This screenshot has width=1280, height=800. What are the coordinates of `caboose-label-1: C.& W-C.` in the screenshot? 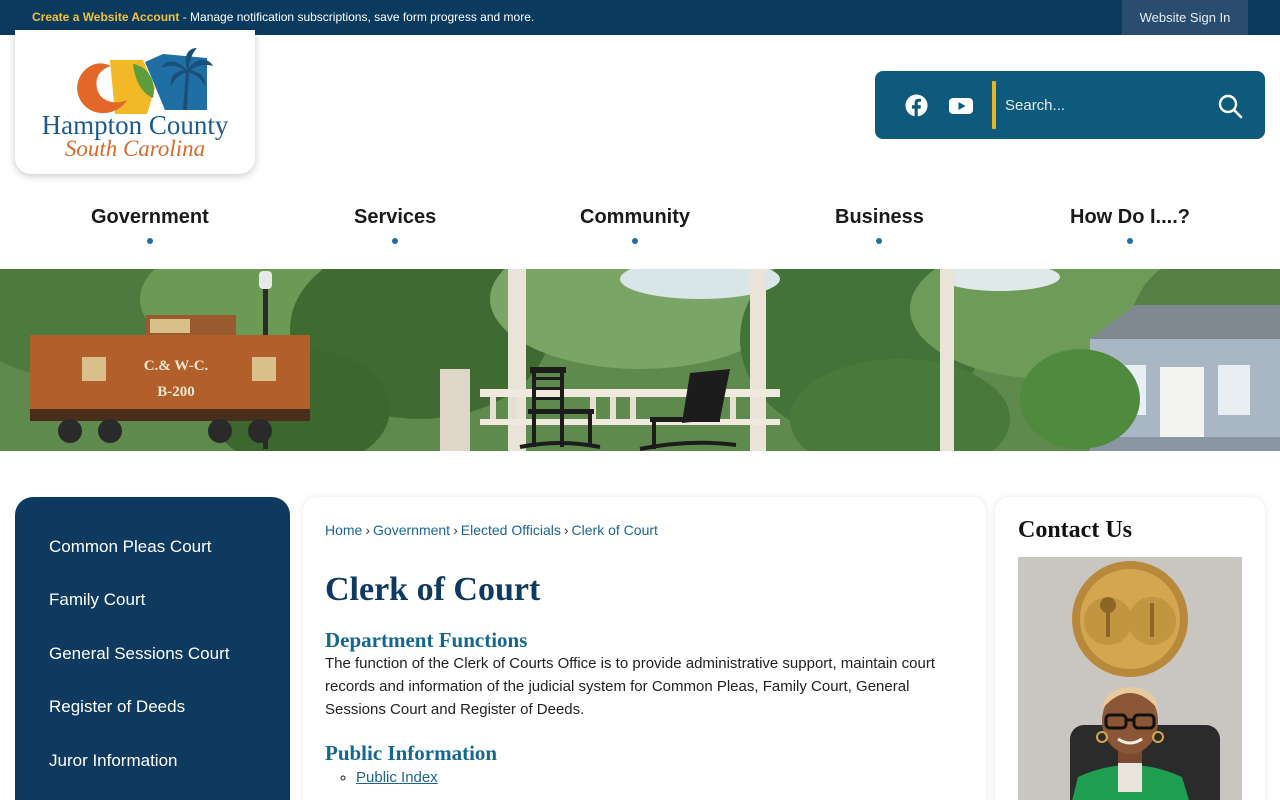 It's located at (176, 366).